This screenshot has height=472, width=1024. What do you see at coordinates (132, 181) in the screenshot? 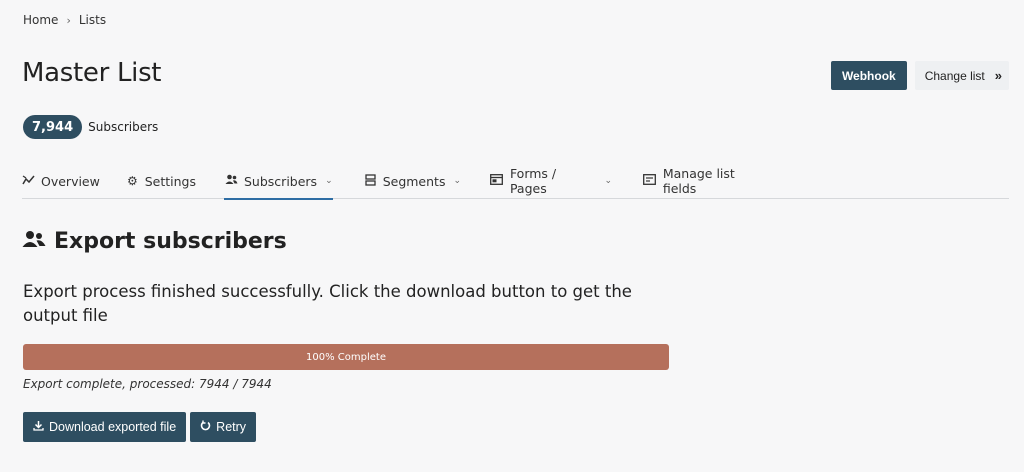
I see `gear-icon: ⚙` at bounding box center [132, 181].